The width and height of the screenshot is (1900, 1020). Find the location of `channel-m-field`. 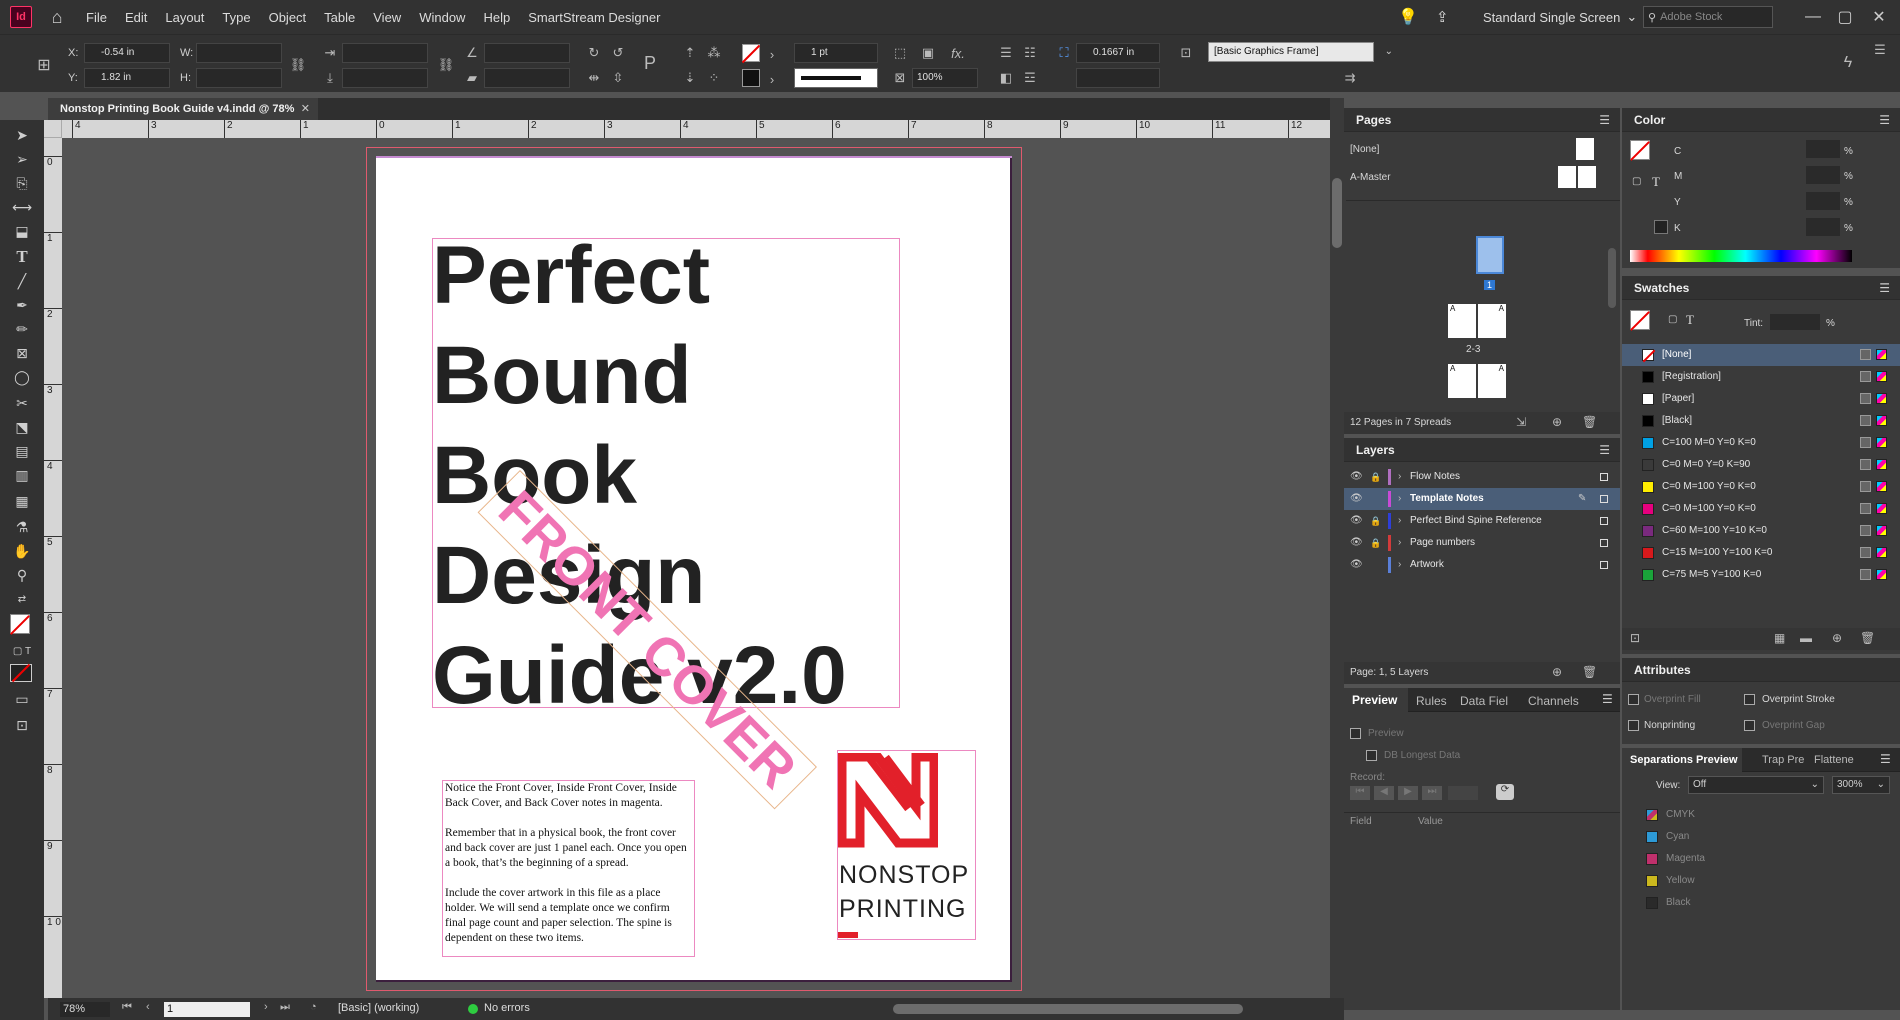

channel-m-field is located at coordinates (1823, 175).